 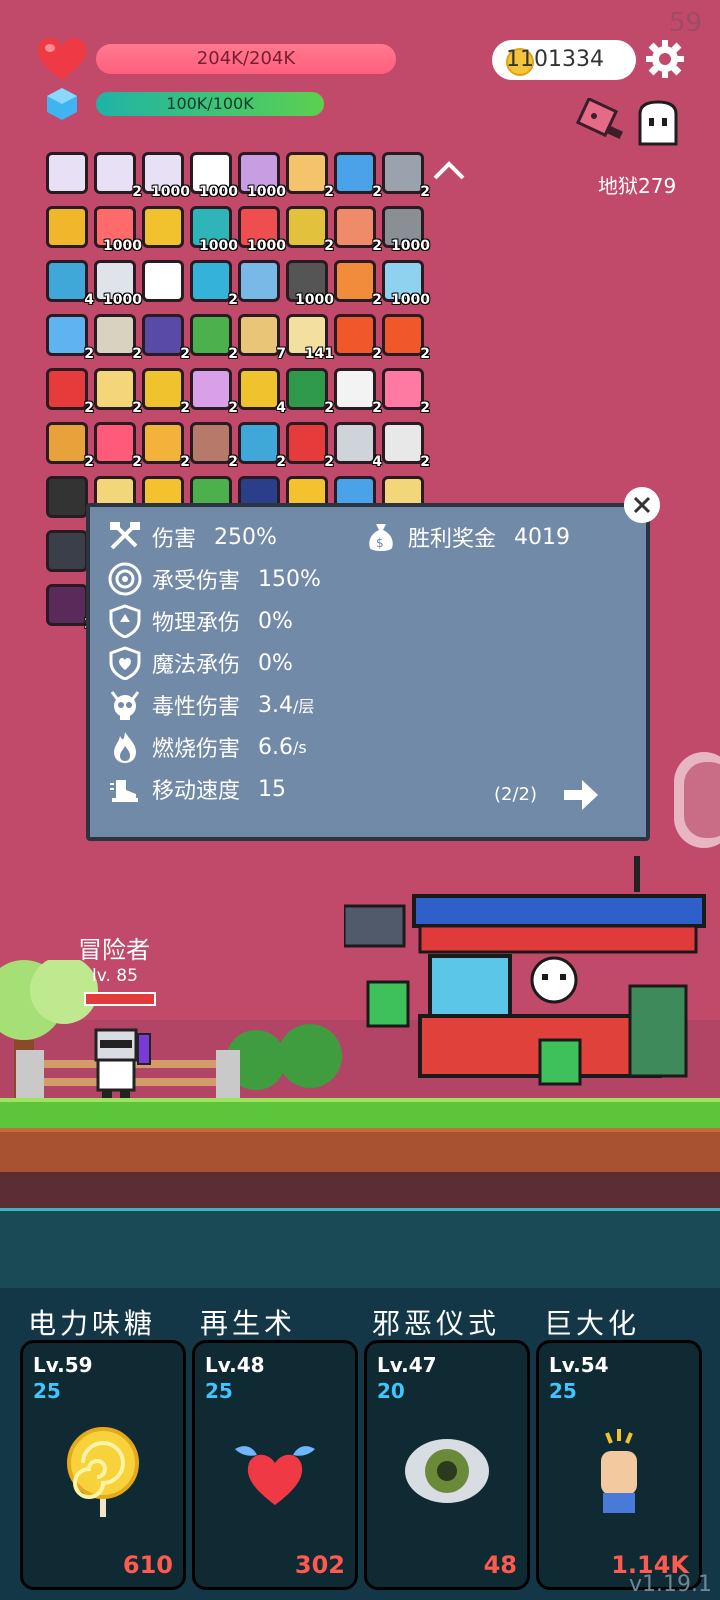 What do you see at coordinates (405, 175) in the screenshot?
I see `axe-icon: 2` at bounding box center [405, 175].